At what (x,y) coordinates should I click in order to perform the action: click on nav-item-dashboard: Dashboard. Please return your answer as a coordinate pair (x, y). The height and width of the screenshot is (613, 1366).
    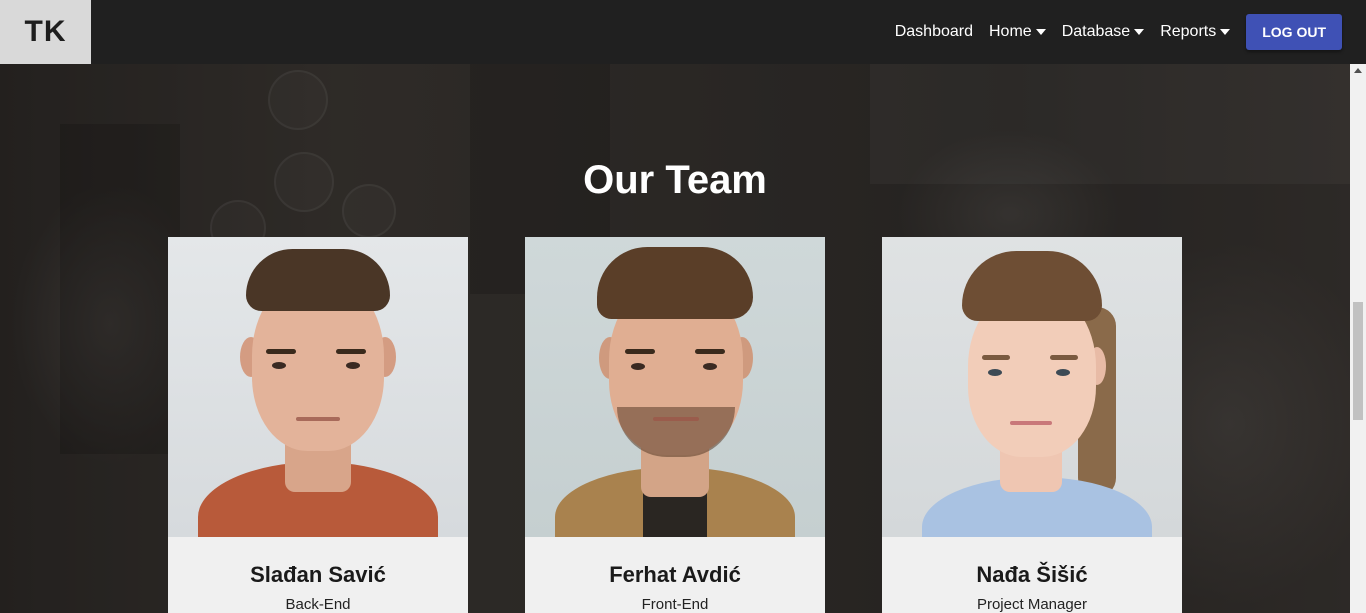
    Looking at the image, I should click on (934, 32).